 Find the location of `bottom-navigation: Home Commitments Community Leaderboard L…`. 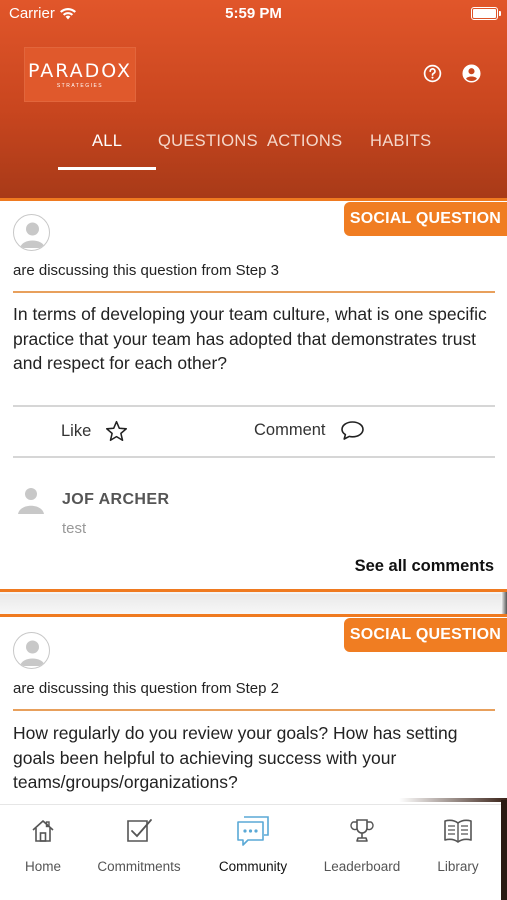

bottom-navigation: Home Commitments Community Leaderboard L… is located at coordinates (253, 852).